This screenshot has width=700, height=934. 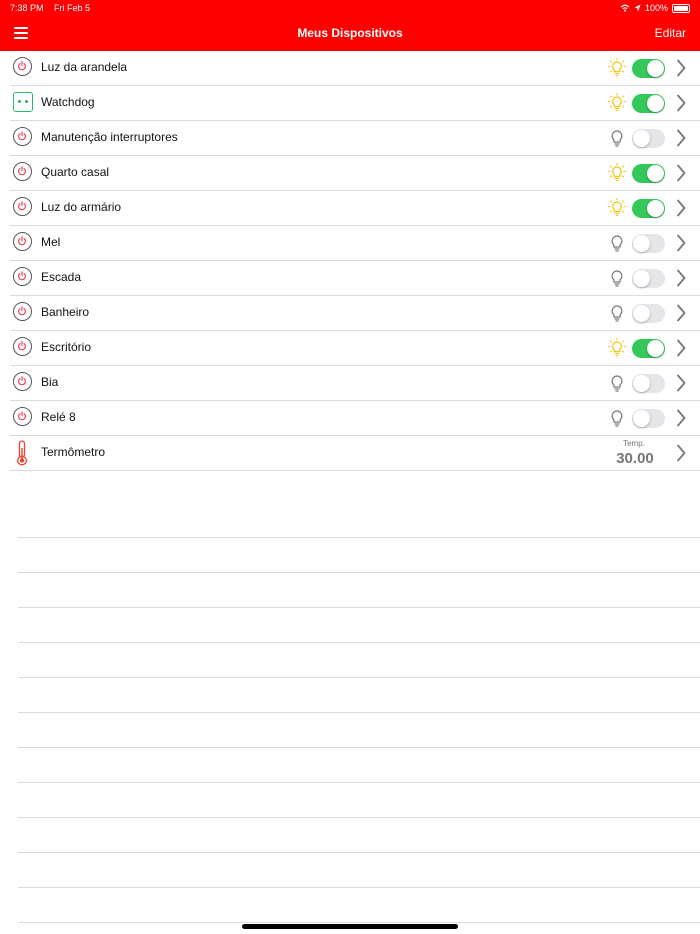 I want to click on thermometer-label: Termômetro, so click(x=73, y=452).